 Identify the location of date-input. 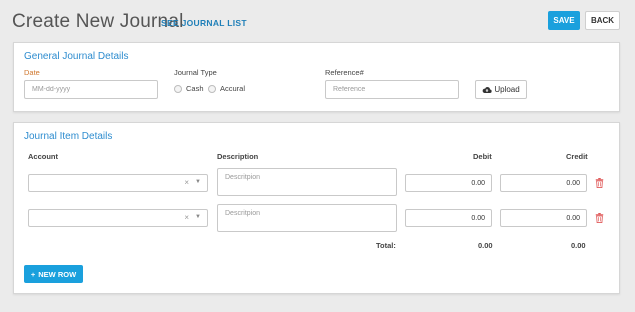
(91, 89).